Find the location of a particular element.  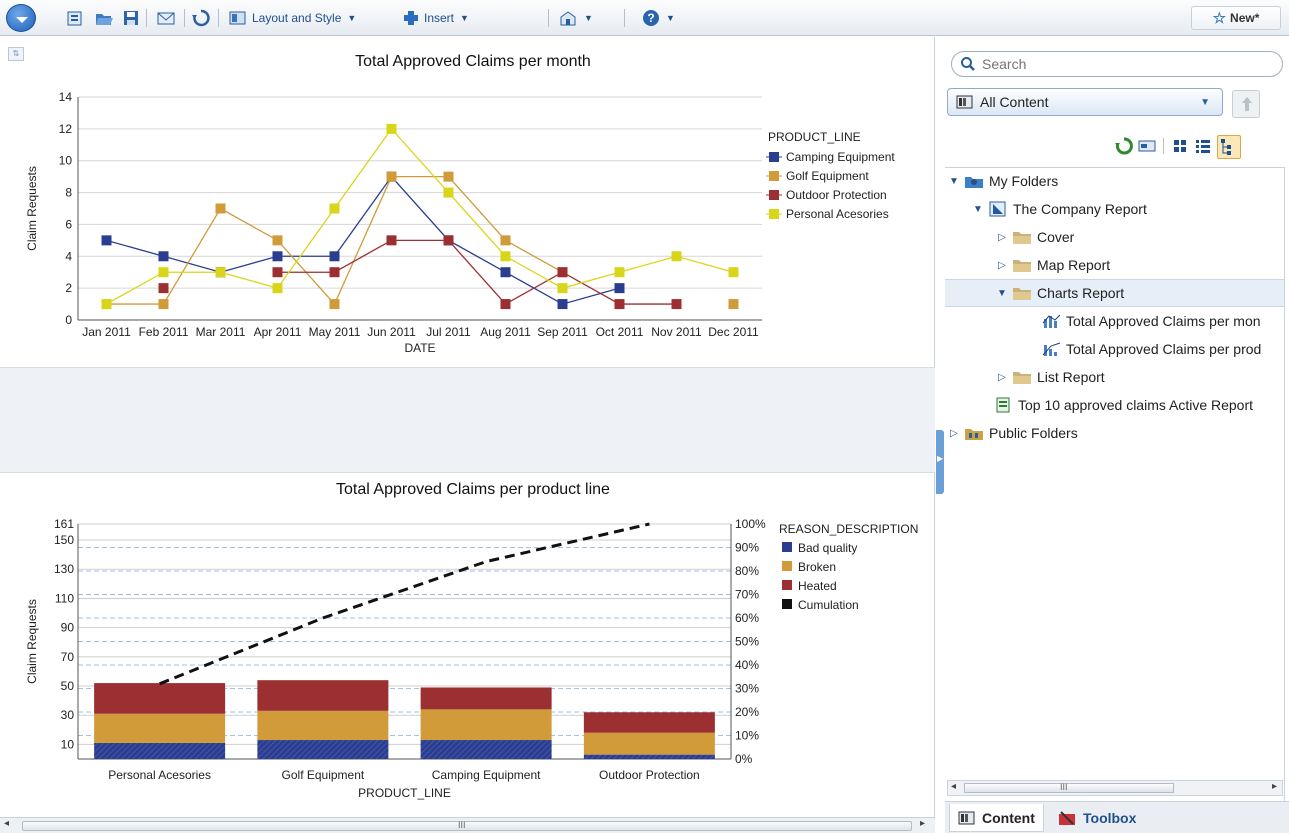

y-axis-label: Claim Requests is located at coordinates (32, 641).